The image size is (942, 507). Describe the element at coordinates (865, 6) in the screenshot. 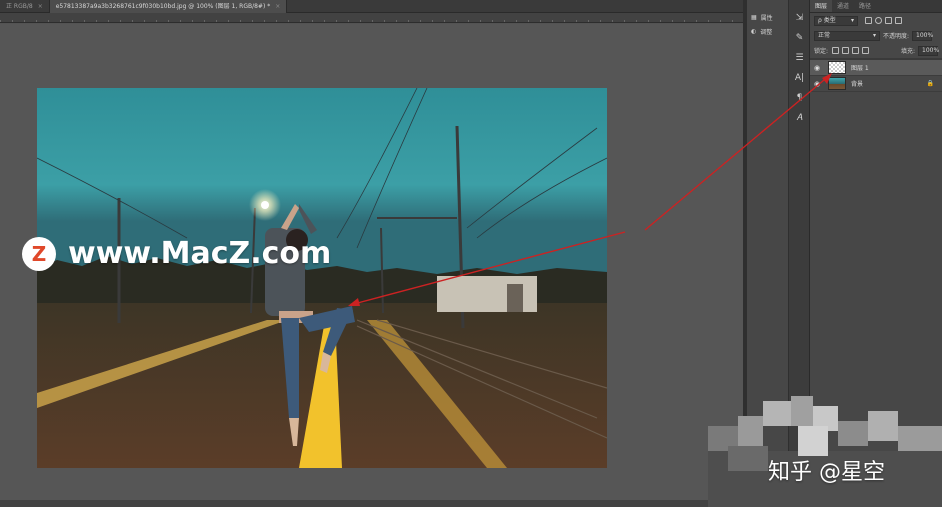

I see `tab-paths: 路径` at that location.